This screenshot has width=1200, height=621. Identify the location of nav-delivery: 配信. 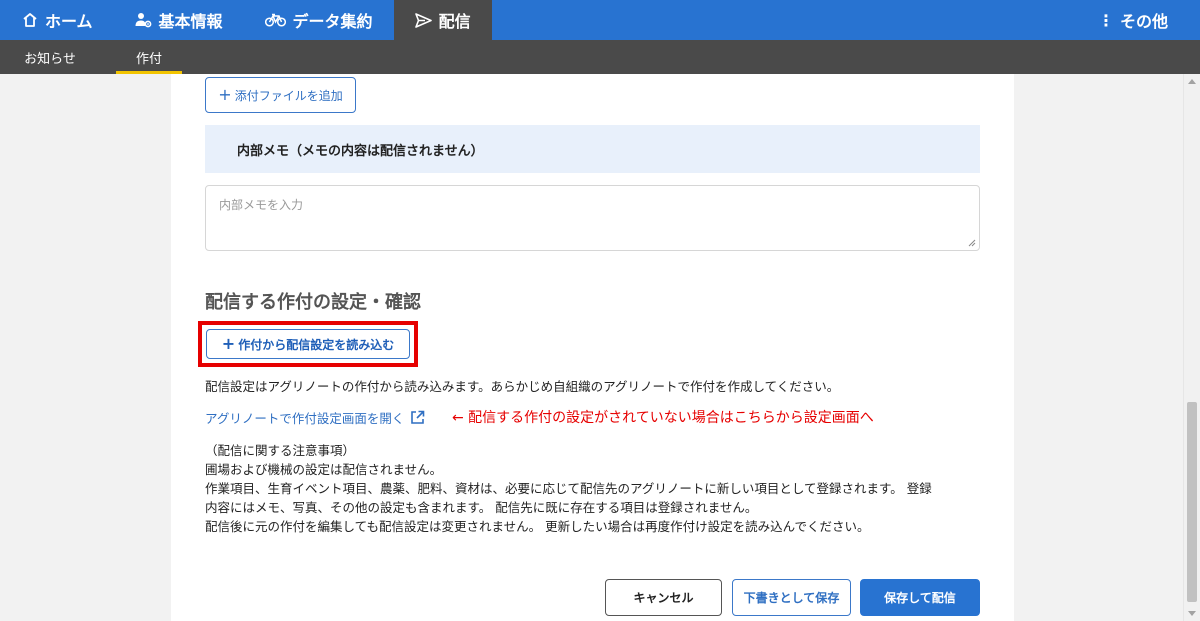
(442, 20).